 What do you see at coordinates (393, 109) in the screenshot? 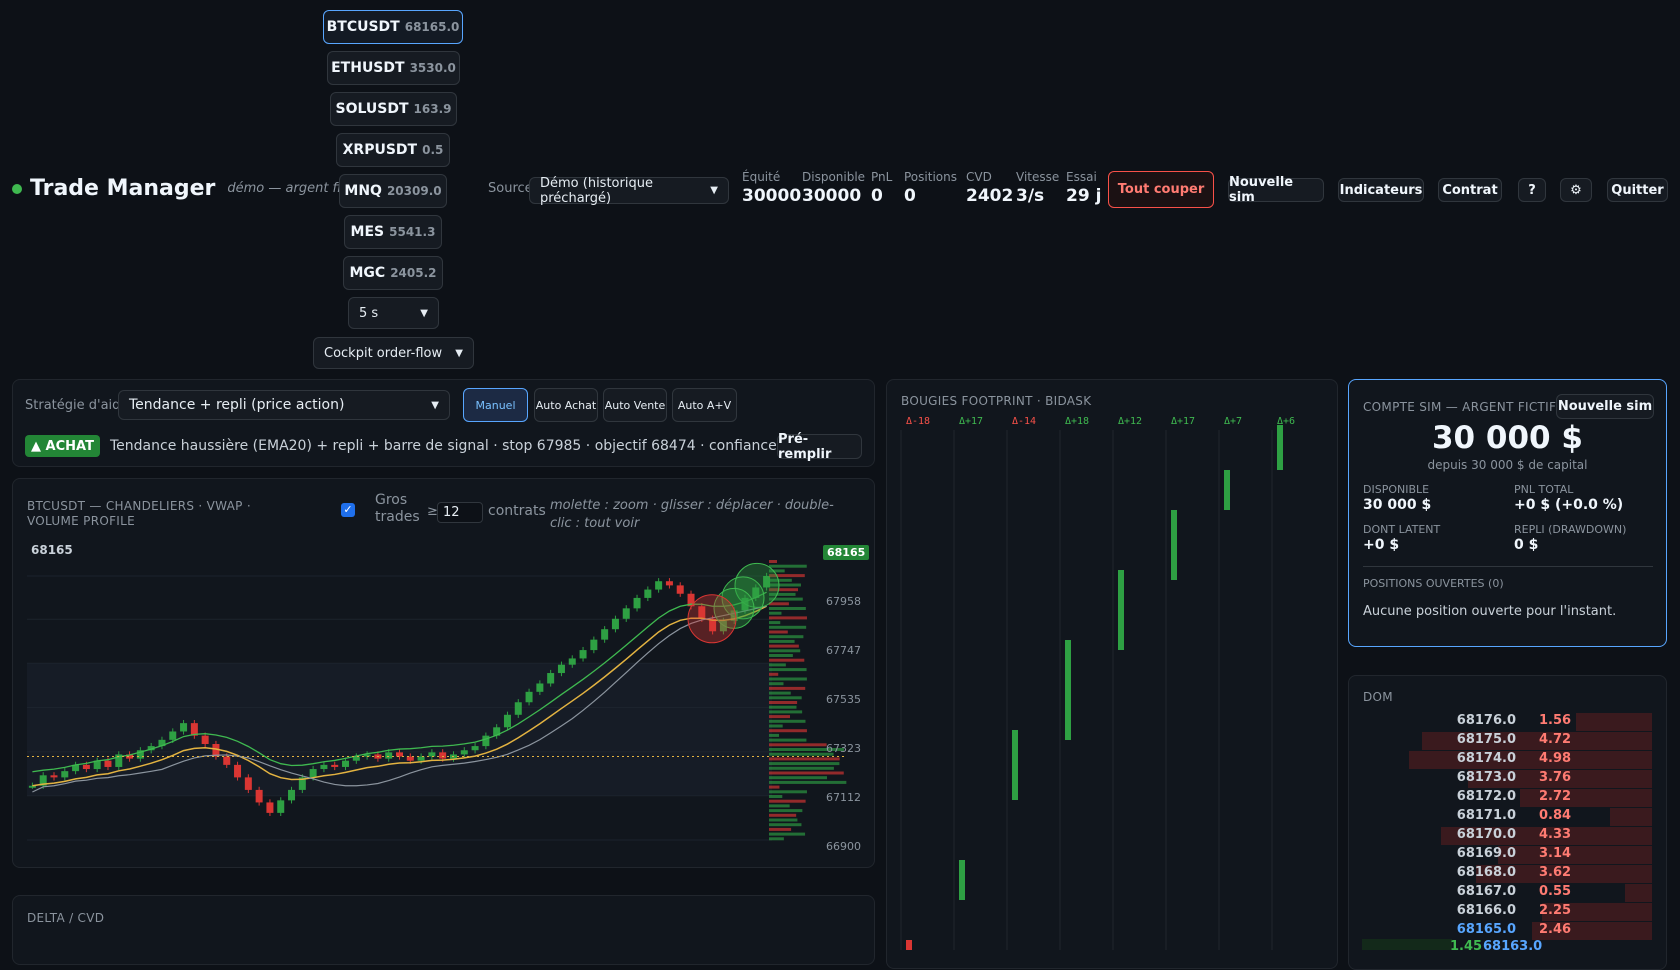
I see `symbol-solusdt: SOLUSDT 163.9` at bounding box center [393, 109].